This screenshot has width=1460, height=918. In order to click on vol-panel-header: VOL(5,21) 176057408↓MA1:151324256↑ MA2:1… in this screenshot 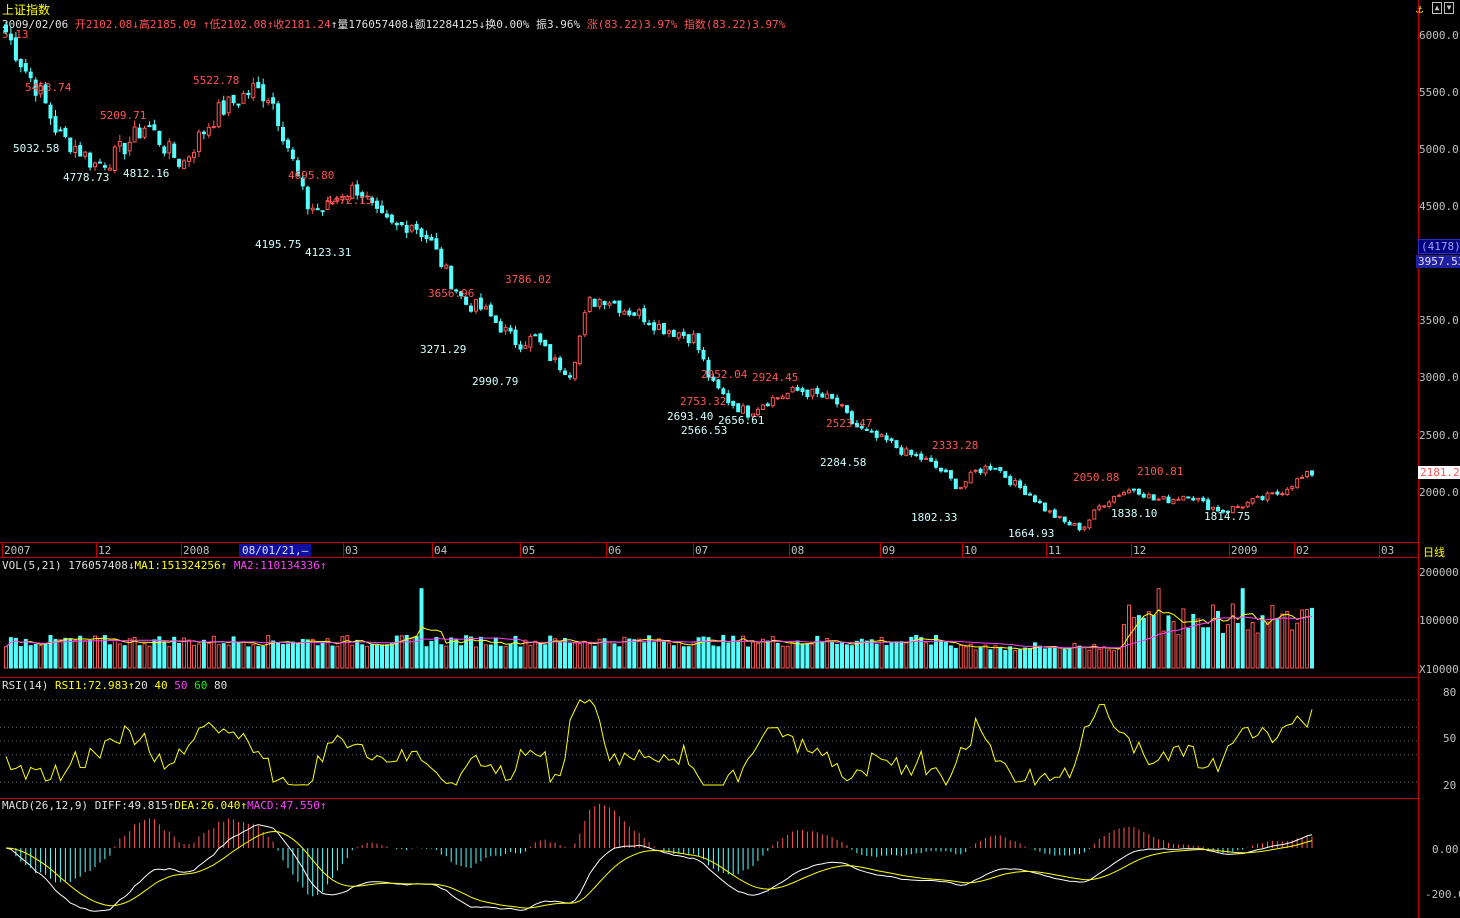, I will do `click(164, 565)`.